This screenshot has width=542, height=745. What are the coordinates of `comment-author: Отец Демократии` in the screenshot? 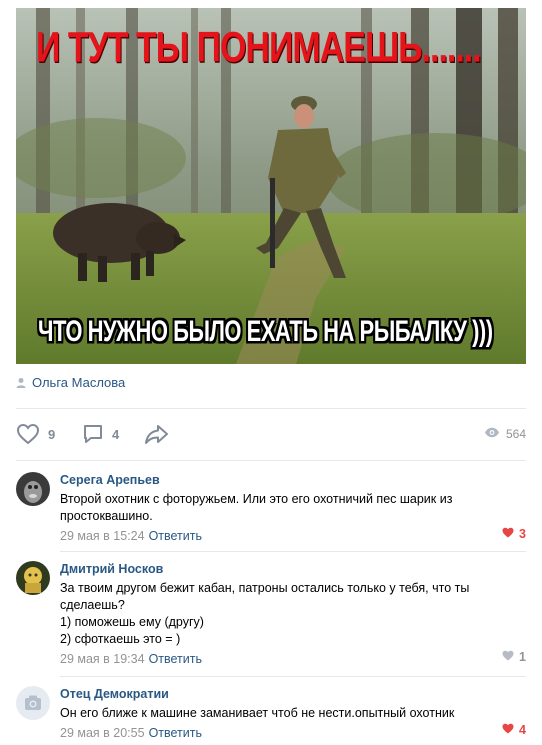 It's located at (293, 694).